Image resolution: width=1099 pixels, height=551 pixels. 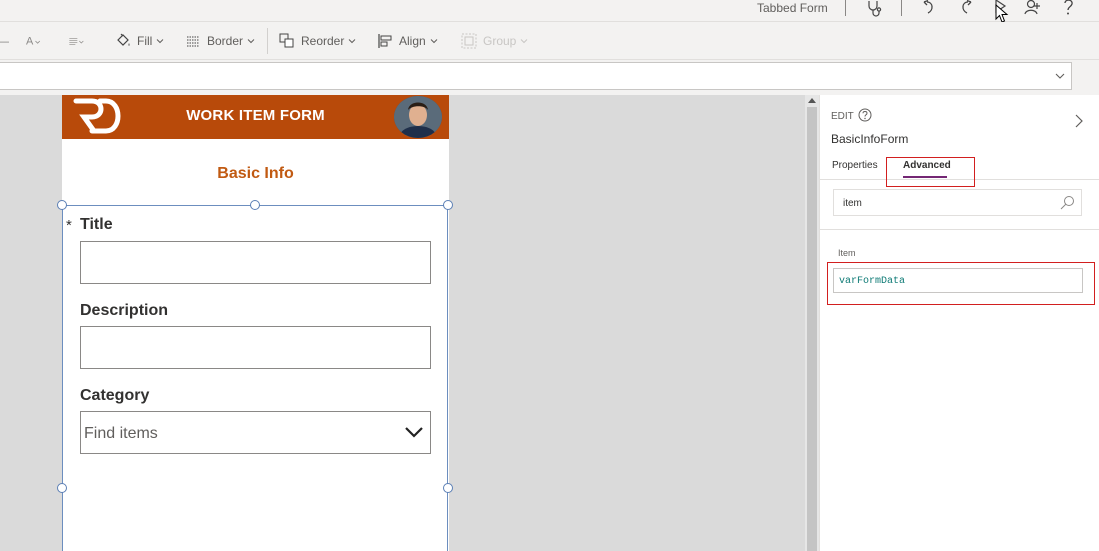 I want to click on group-label: Group, so click(x=500, y=41).